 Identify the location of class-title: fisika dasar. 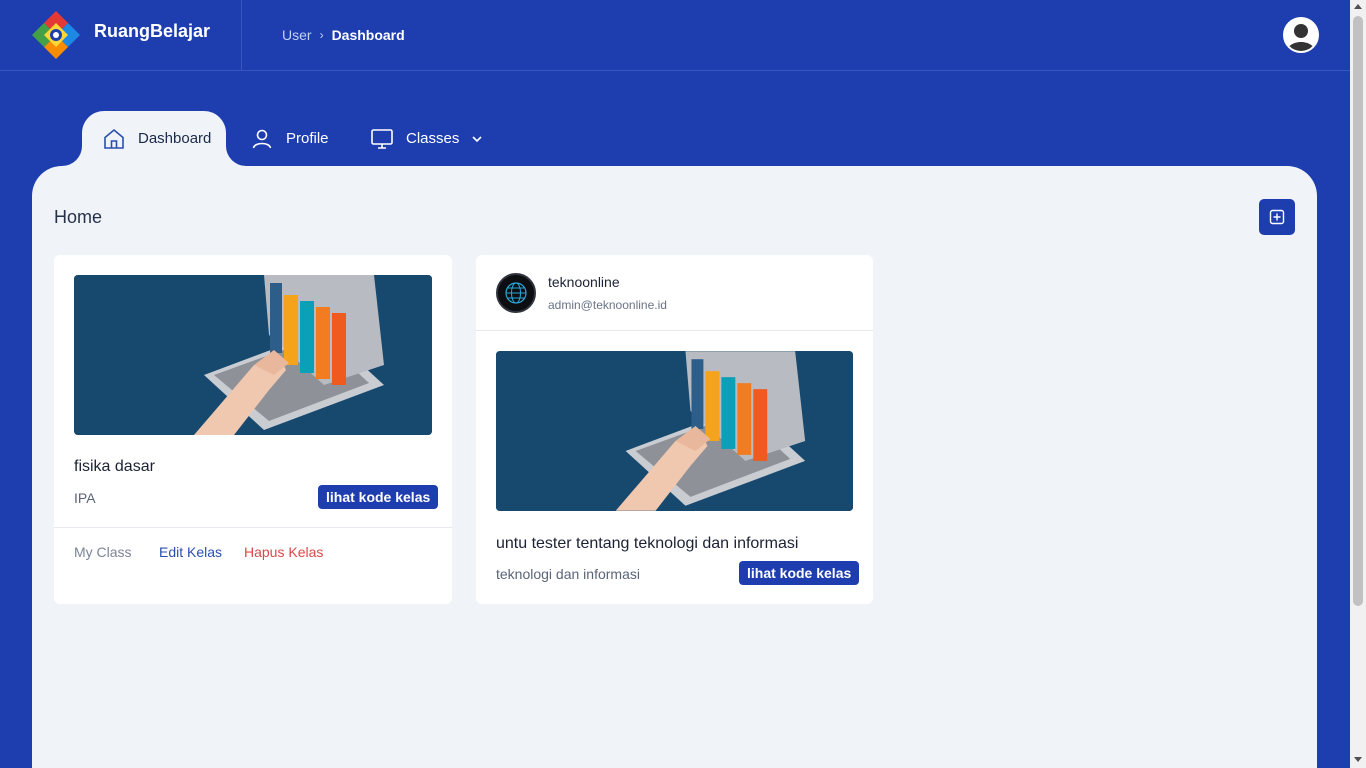
(114, 467).